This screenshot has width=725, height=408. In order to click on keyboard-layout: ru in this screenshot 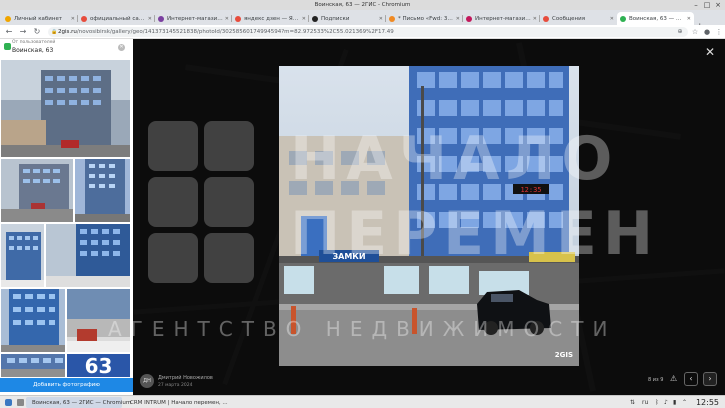, I will do `click(645, 402)`.